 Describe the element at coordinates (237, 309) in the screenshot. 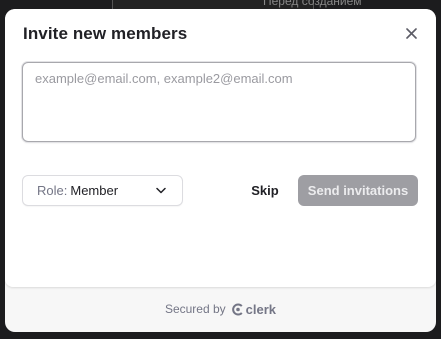

I see `clerk-logo-icon` at that location.